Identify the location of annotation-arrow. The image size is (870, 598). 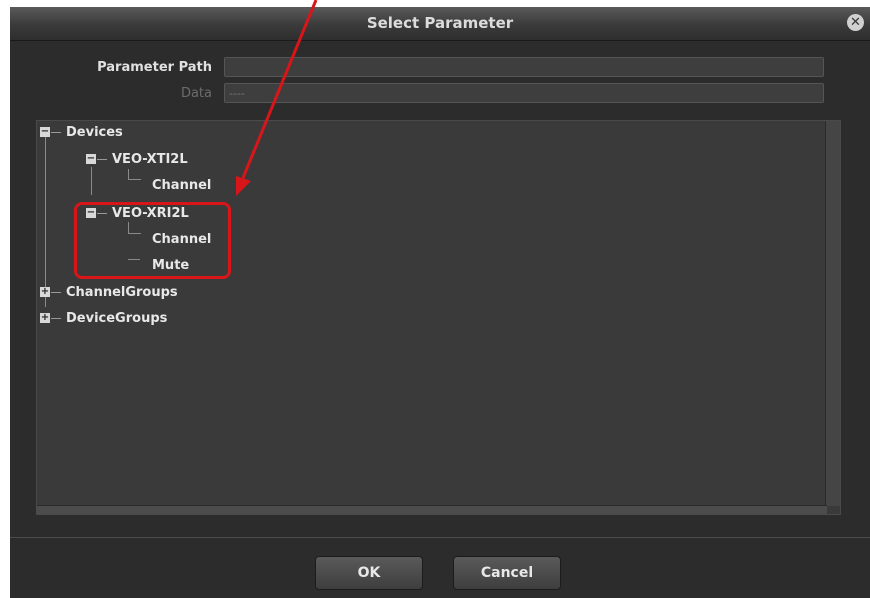
(277, 98).